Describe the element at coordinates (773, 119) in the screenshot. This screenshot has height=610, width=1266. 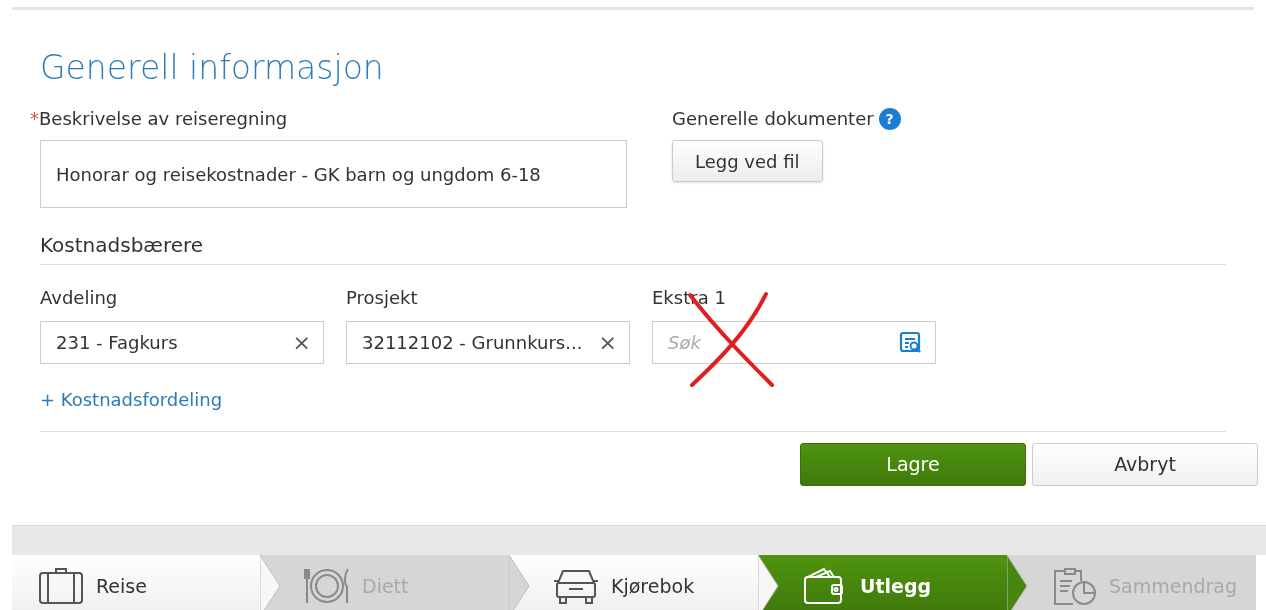
I see `field-label: Generelle dokumenter` at that location.